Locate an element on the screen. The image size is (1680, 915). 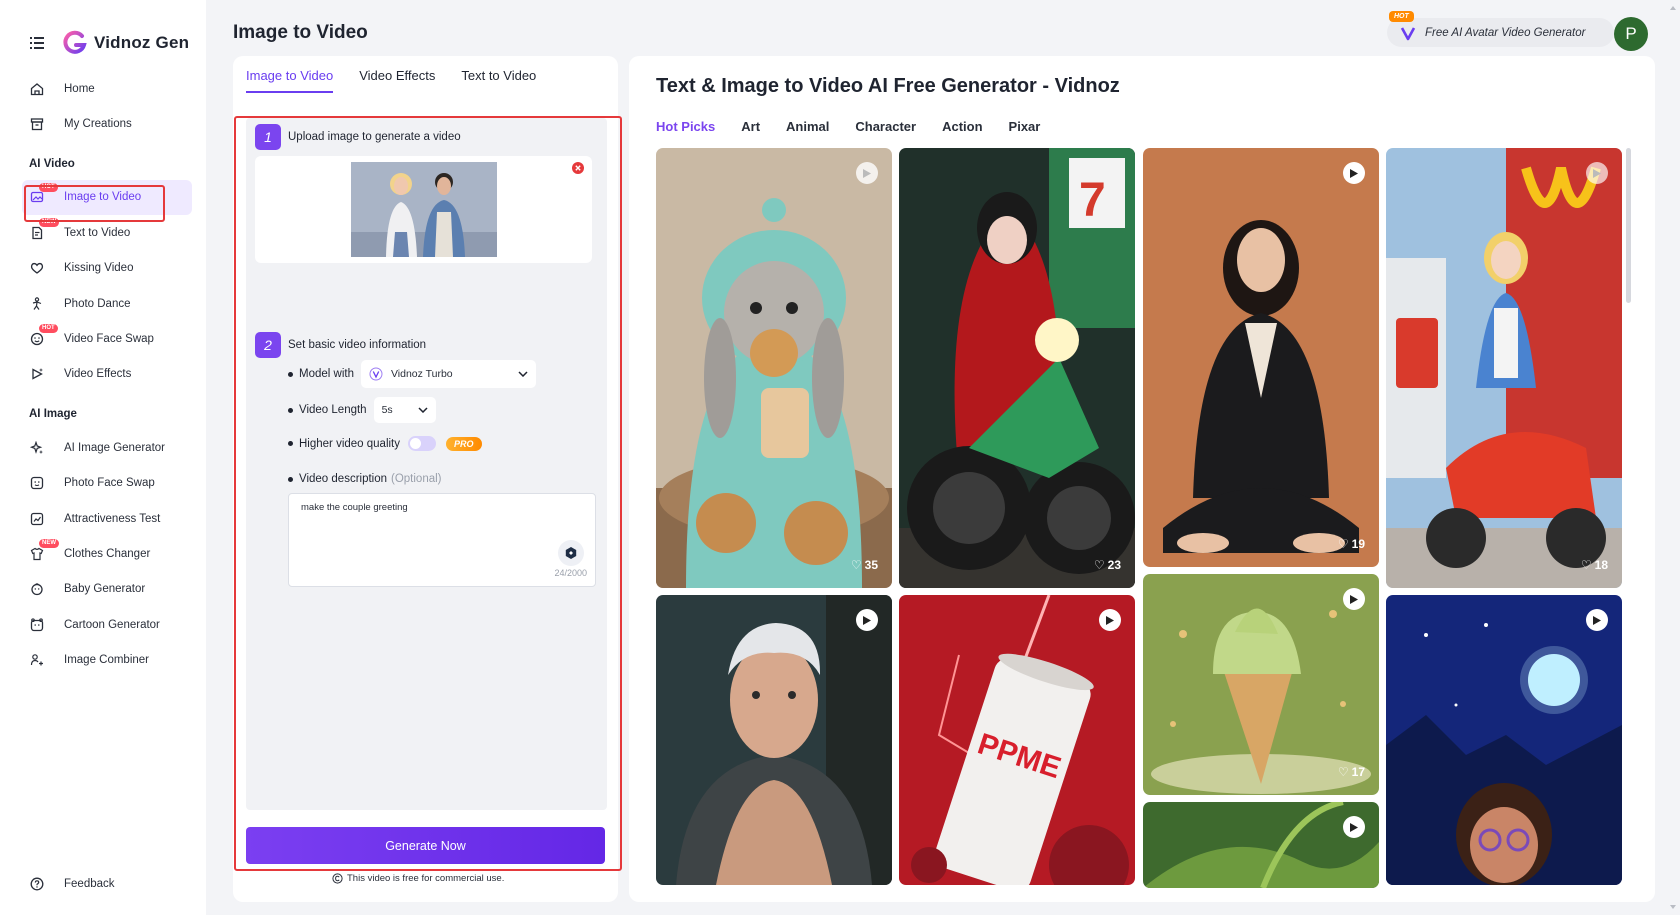
gallery-card-bunny: ♡ 35 is located at coordinates (774, 368).